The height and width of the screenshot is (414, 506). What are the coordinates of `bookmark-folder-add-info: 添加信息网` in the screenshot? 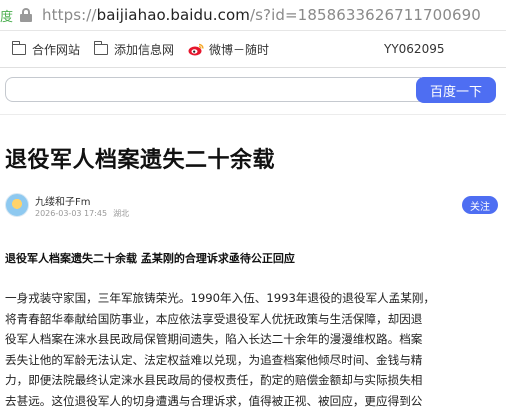 It's located at (134, 49).